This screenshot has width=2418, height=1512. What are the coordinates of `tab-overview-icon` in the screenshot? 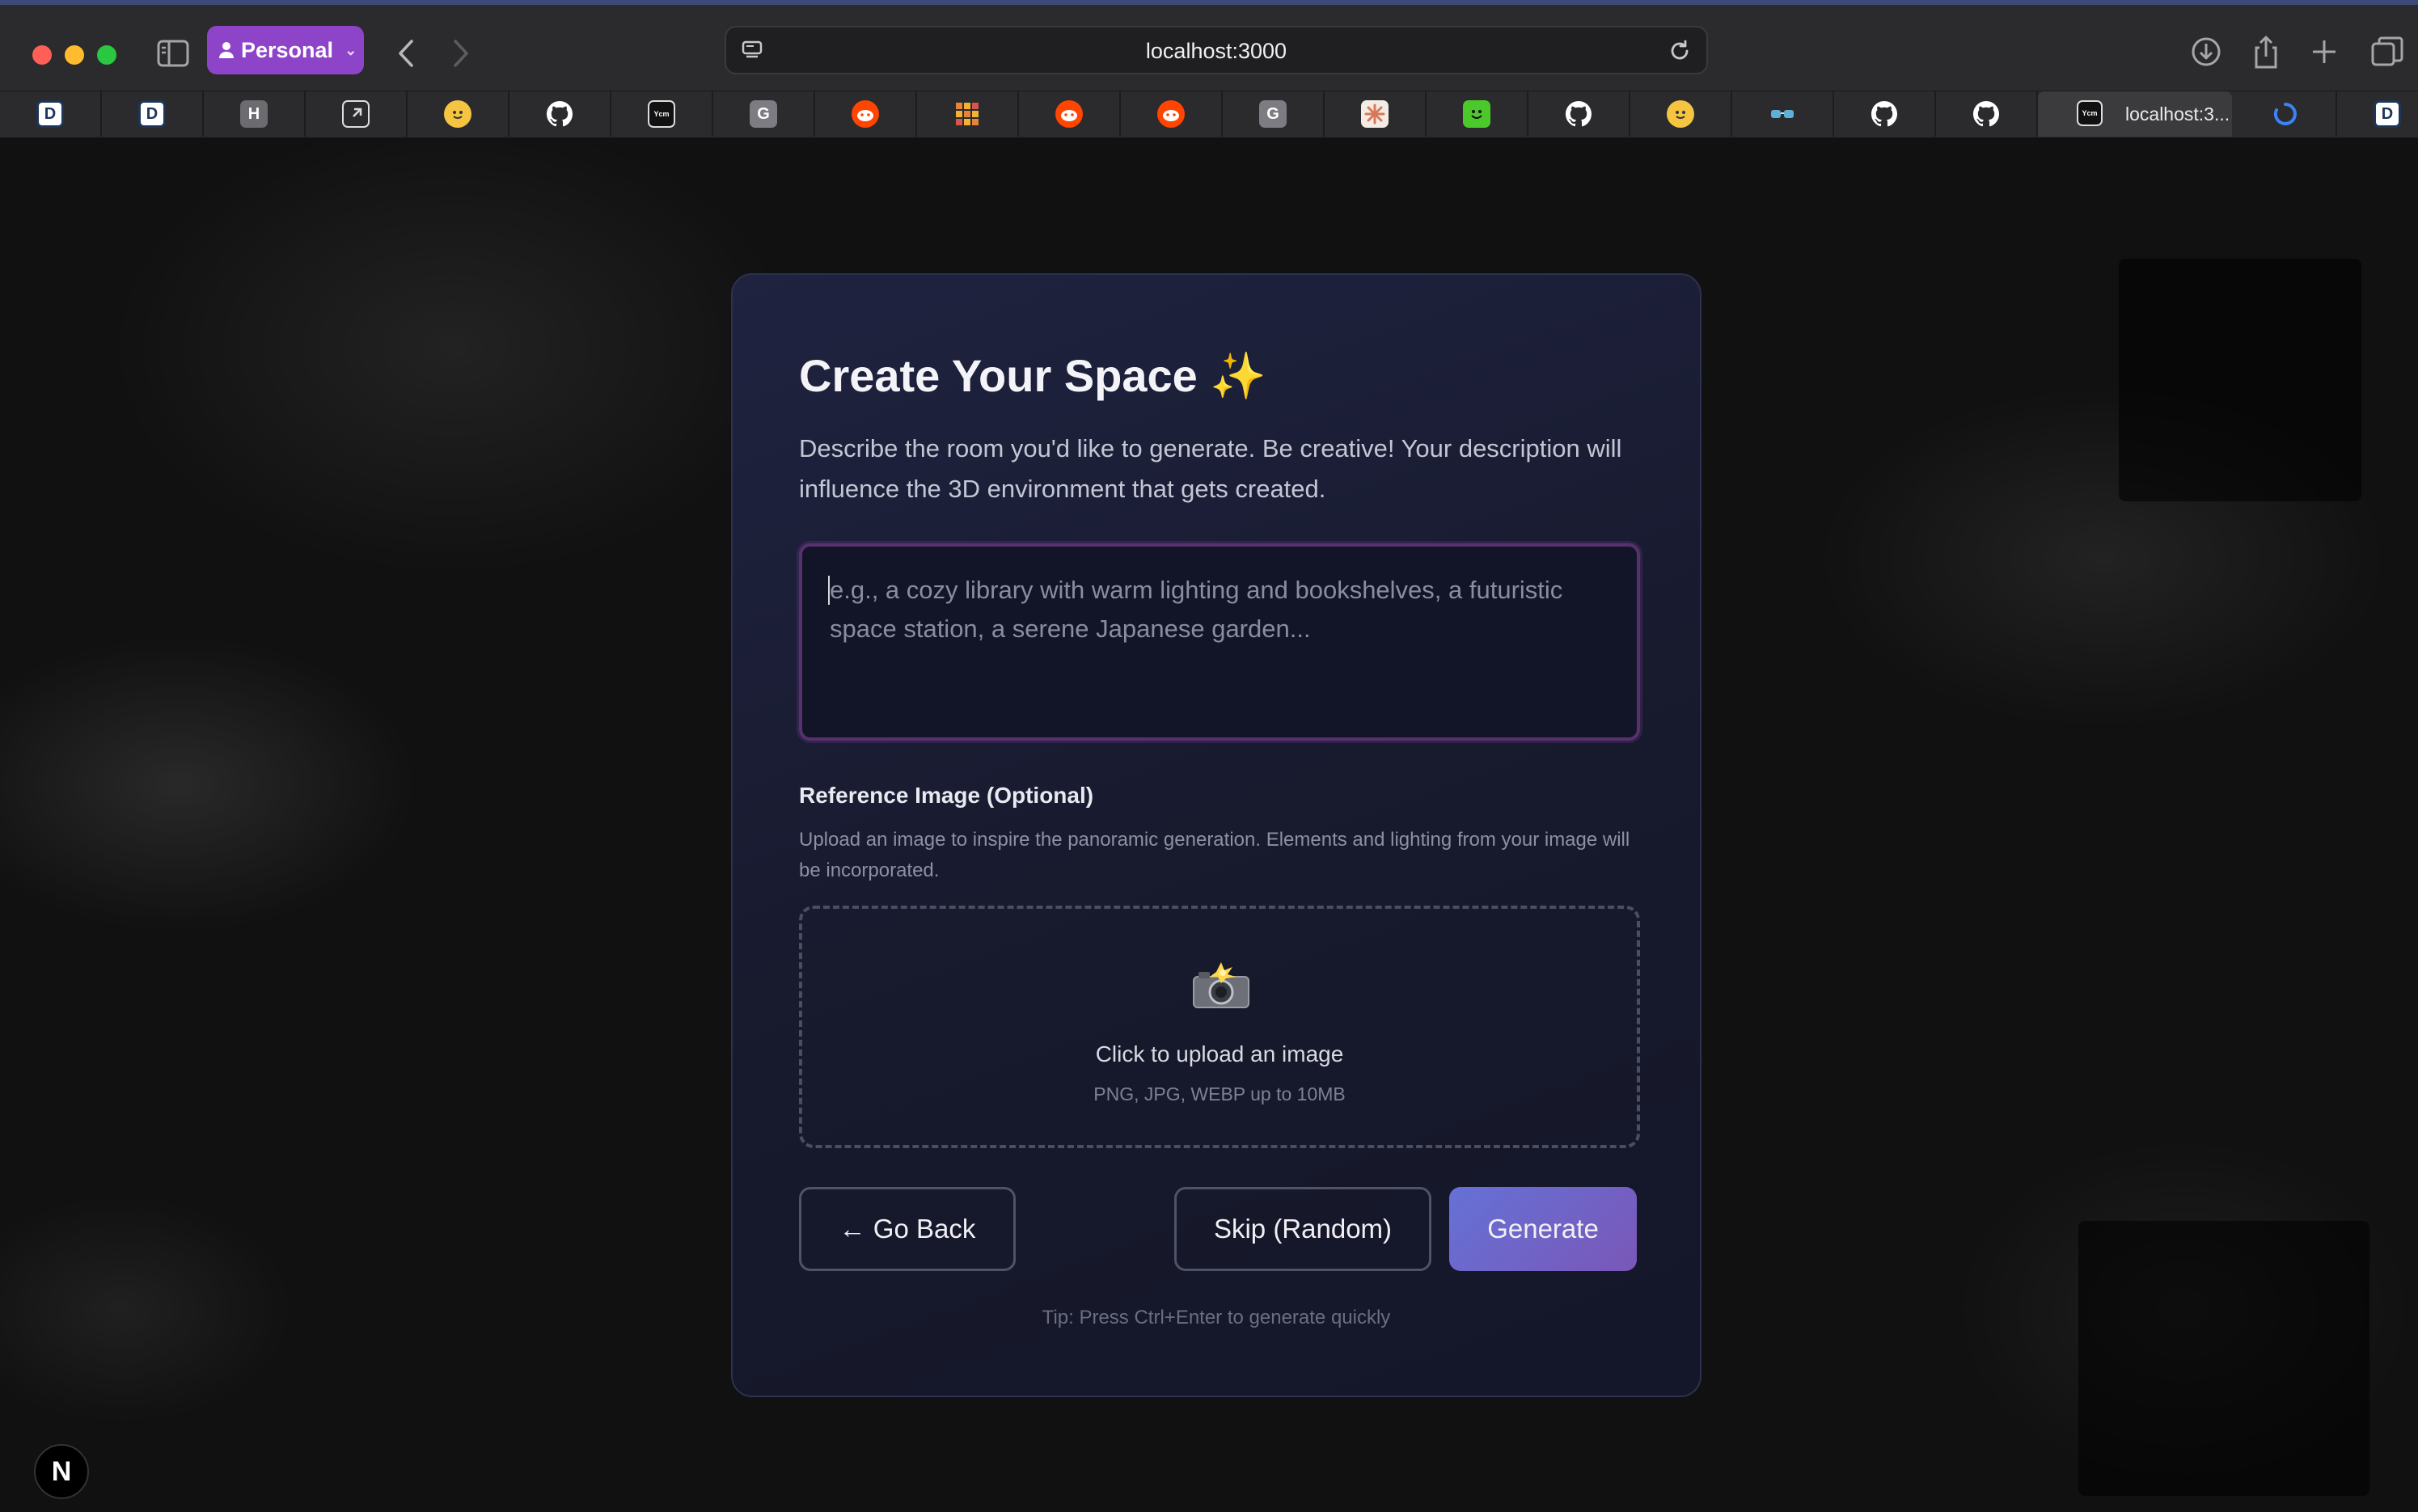 It's located at (2387, 52).